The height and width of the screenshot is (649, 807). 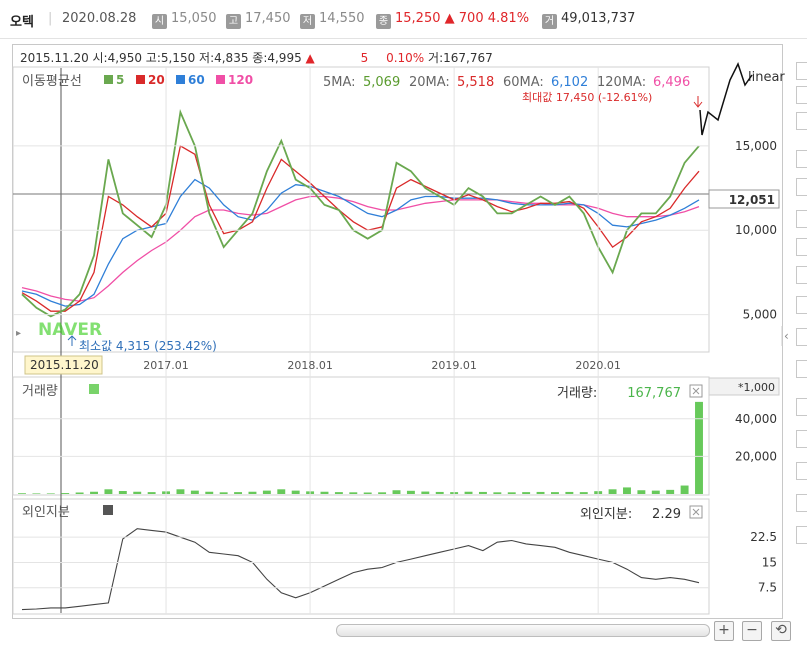 I want to click on volume-layer, so click(x=360, y=447).